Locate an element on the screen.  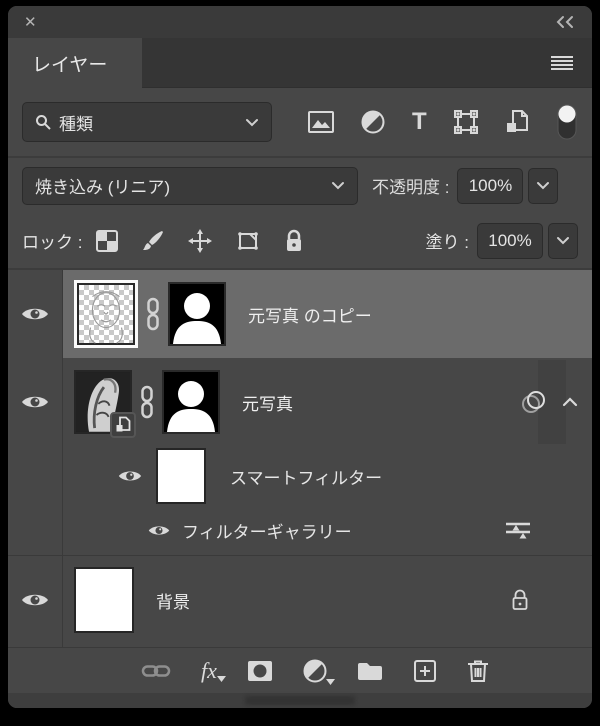
fill-input: 100% is located at coordinates (510, 240).